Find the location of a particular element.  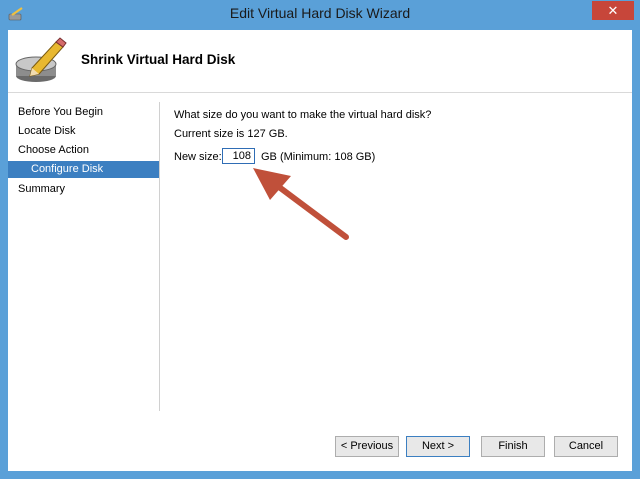

nav-item-label: Before You Begin is located at coordinates (61, 112).